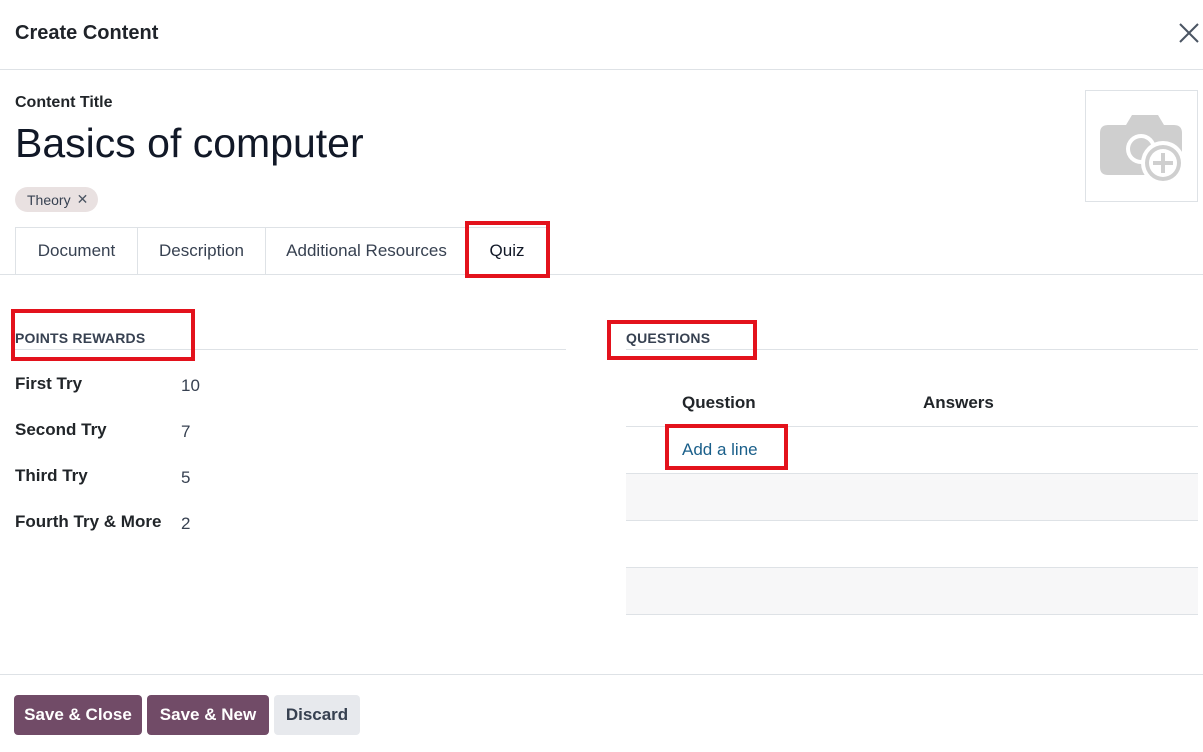 This screenshot has width=1203, height=752. I want to click on points-rewards-divider, so click(290, 349).